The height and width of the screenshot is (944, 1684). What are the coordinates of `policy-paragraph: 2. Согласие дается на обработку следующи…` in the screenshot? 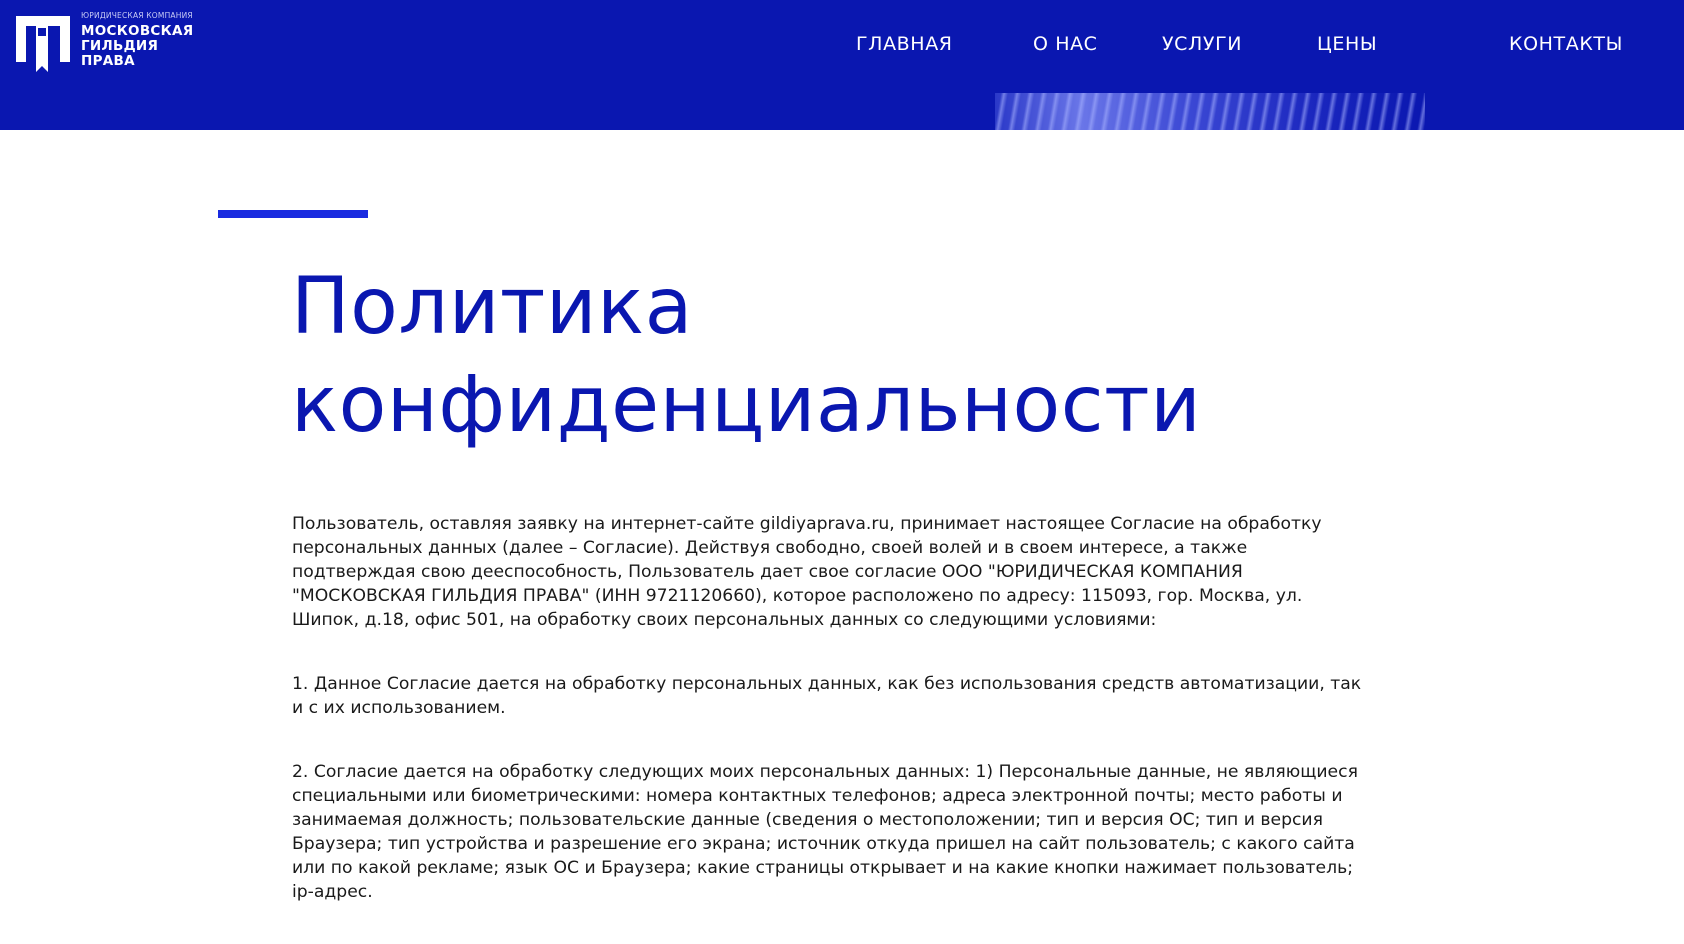 It's located at (825, 832).